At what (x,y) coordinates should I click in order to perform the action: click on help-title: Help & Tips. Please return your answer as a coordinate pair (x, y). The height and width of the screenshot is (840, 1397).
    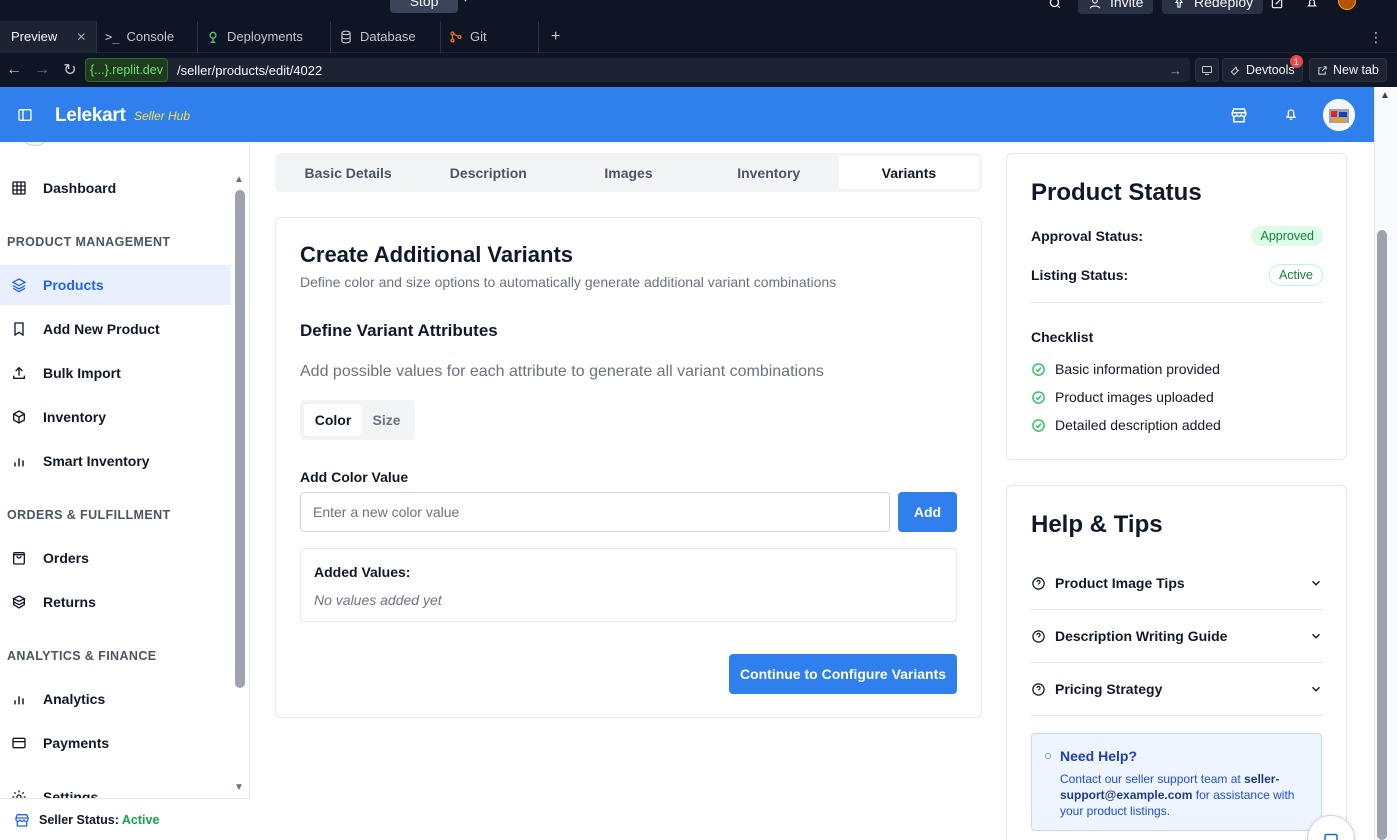
    Looking at the image, I should click on (1097, 524).